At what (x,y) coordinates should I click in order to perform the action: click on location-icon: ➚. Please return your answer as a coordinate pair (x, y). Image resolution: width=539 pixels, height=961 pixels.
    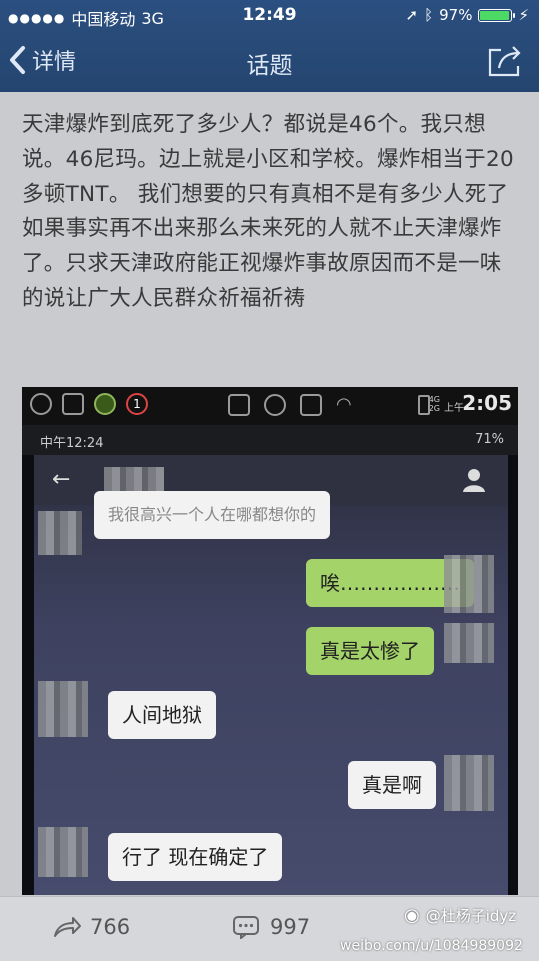
    Looking at the image, I should click on (412, 15).